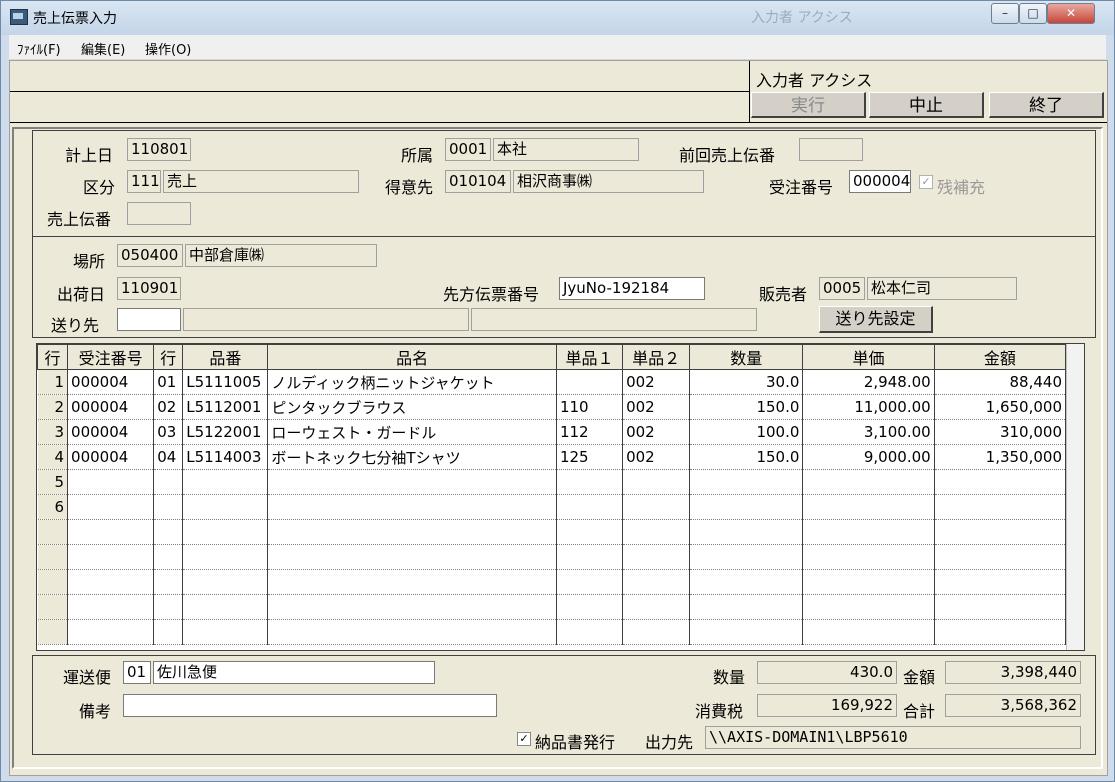  Describe the element at coordinates (632, 288) in the screenshot. I see `remote-slip-field: JyuNo-192184` at that location.